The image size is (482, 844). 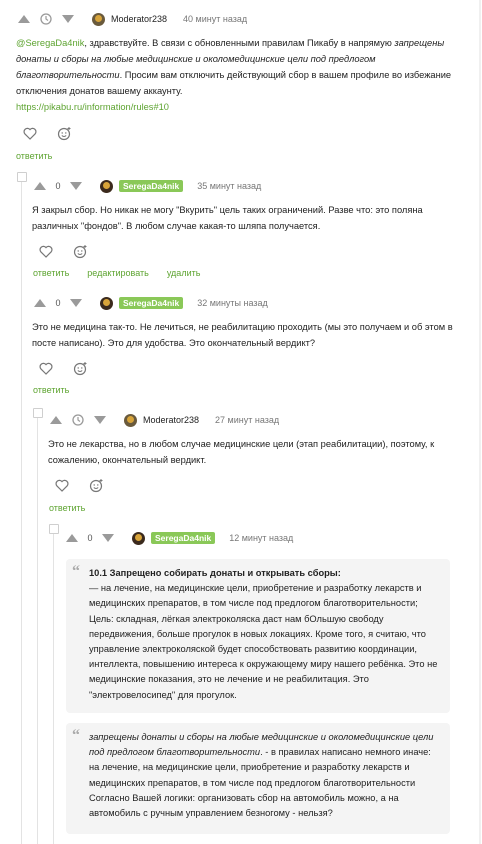 I want to click on comment-time: 35 минут назад, so click(x=229, y=186).